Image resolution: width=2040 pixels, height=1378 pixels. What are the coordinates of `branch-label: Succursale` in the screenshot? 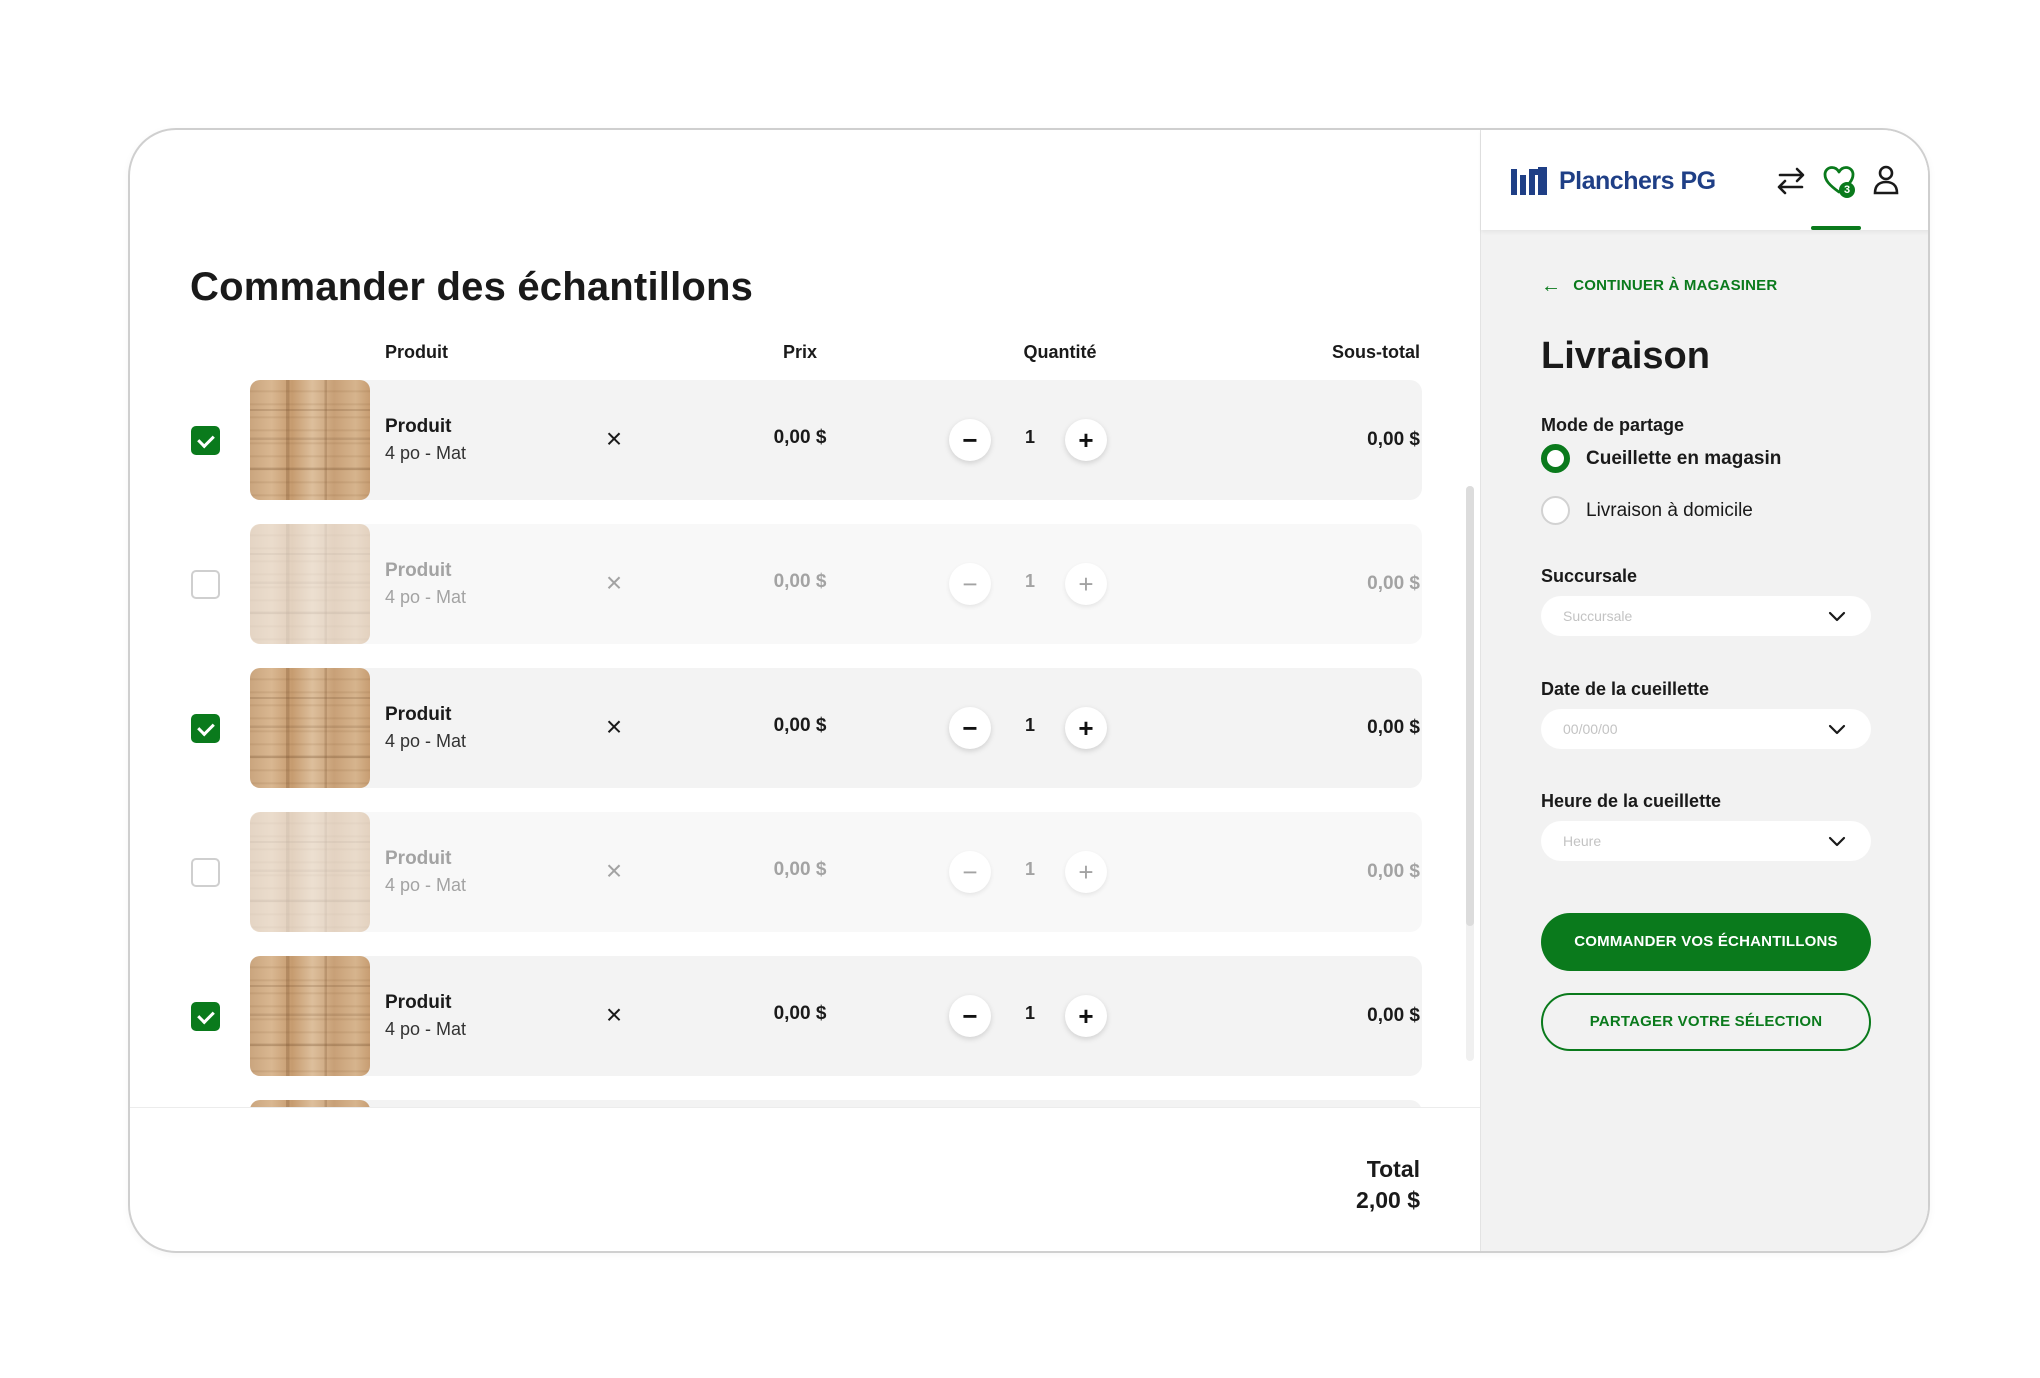 It's located at (1589, 576).